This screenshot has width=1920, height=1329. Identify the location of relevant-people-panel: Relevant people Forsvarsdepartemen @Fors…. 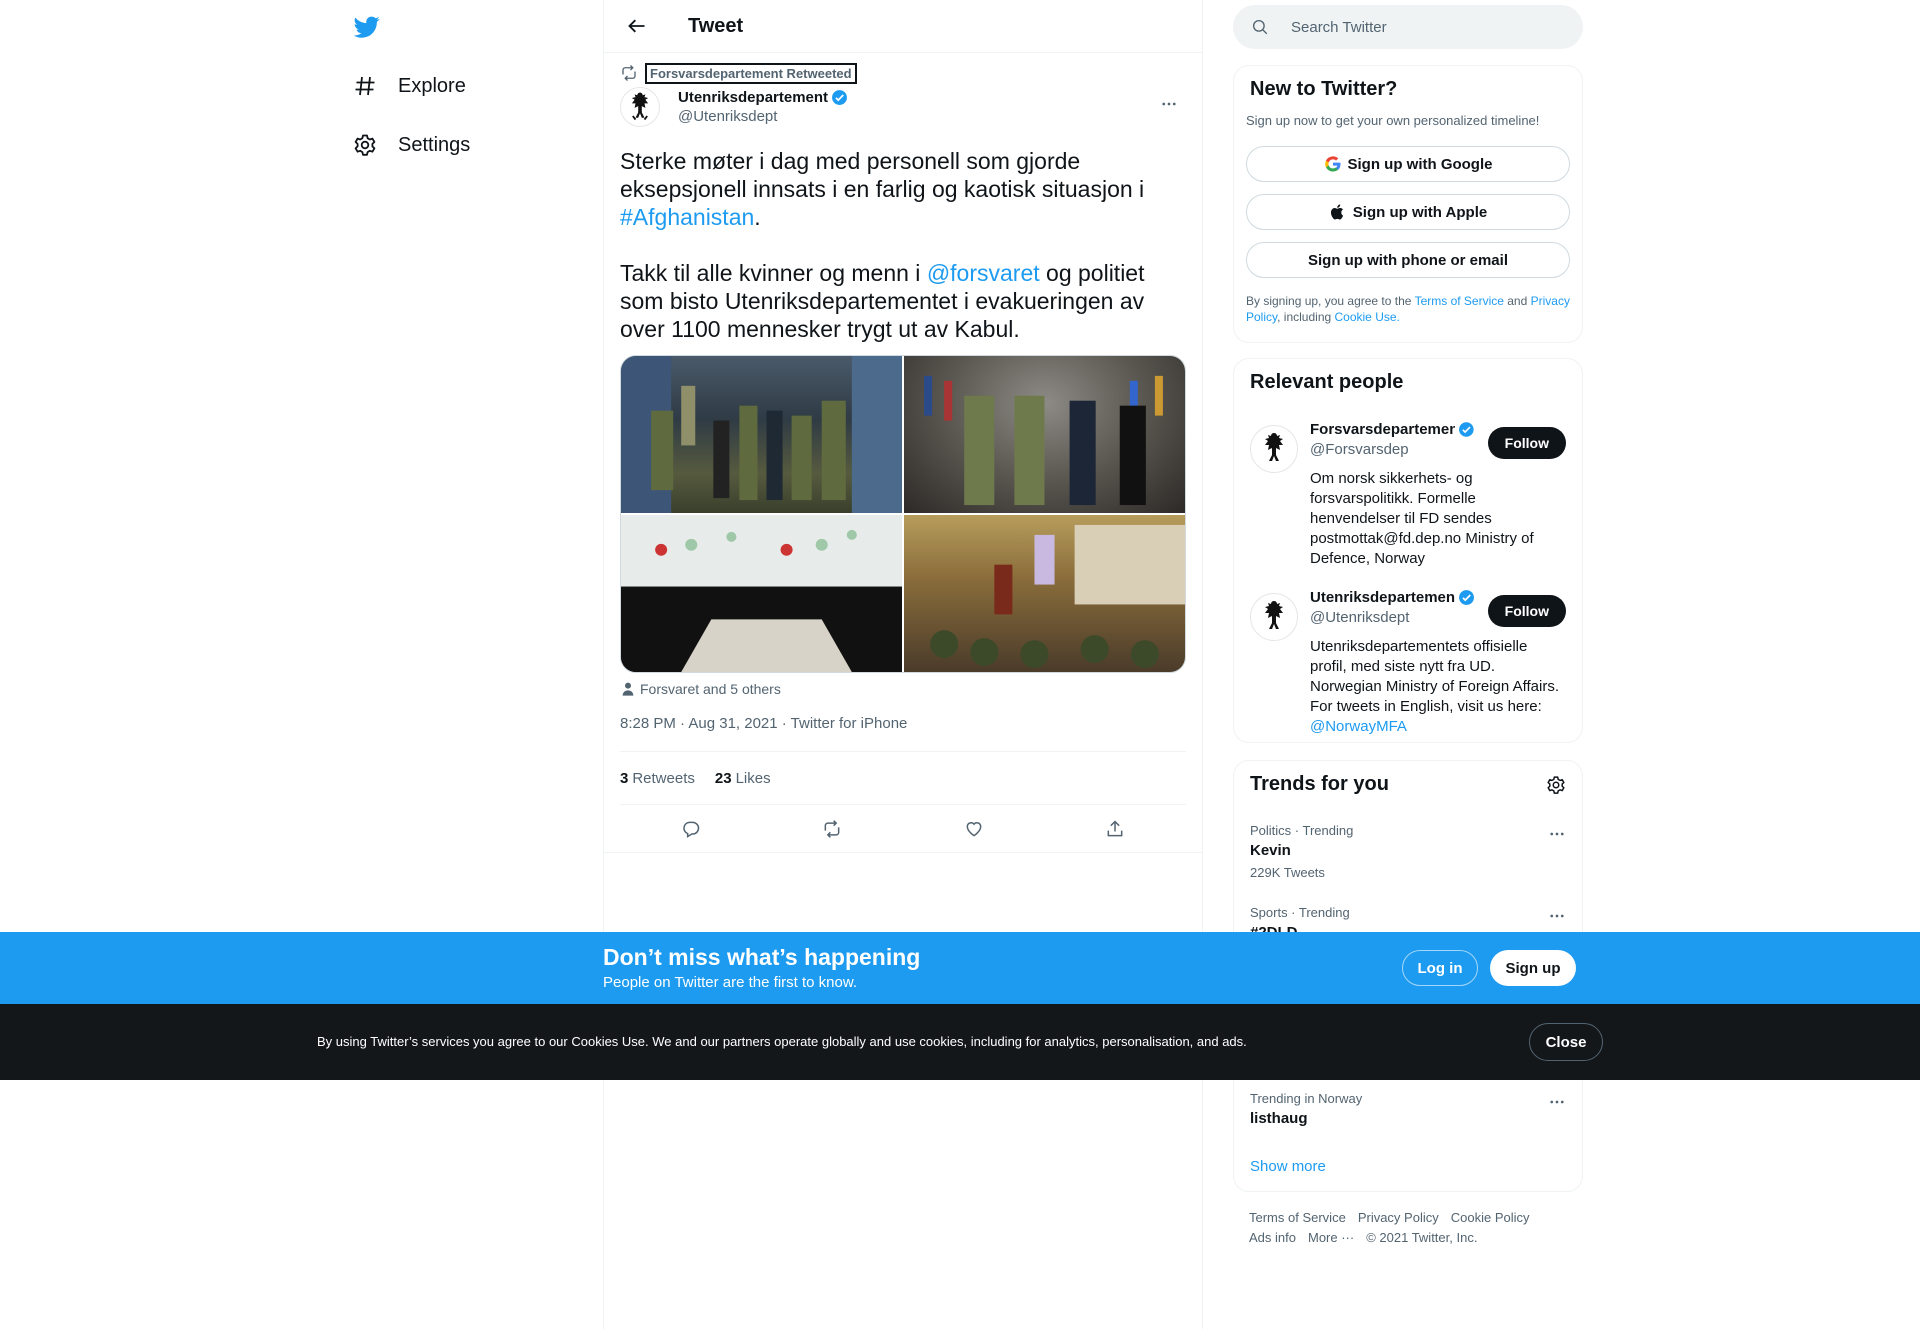
(1408, 550).